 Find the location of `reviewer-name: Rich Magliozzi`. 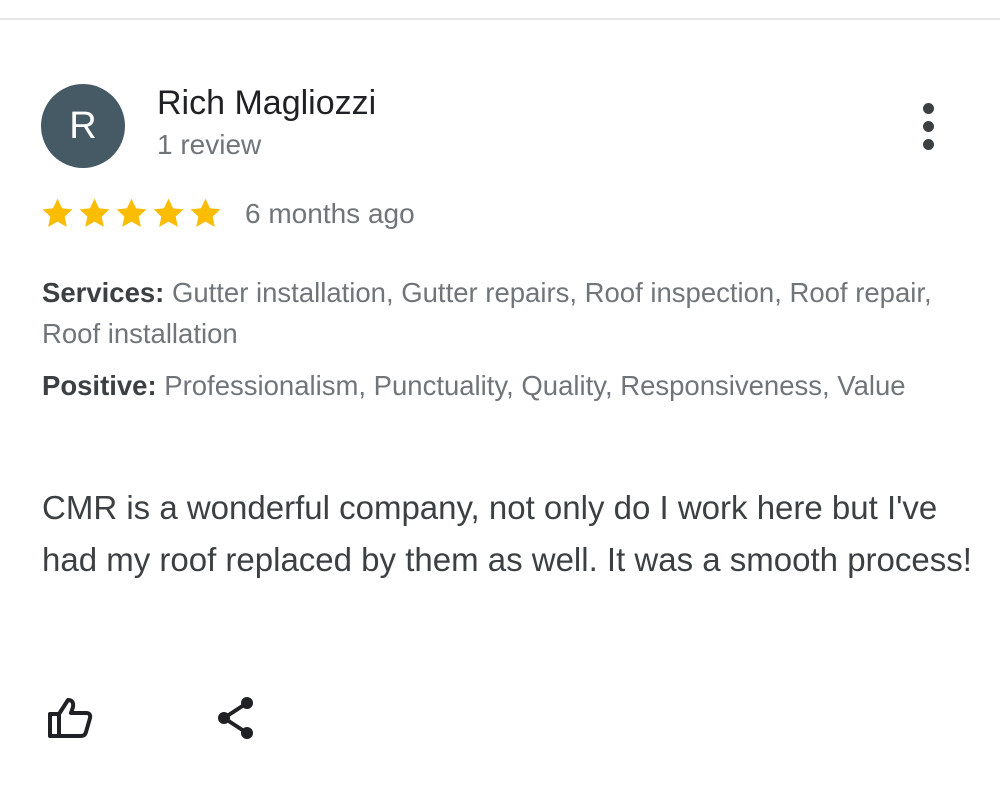

reviewer-name: Rich Magliozzi is located at coordinates (266, 103).